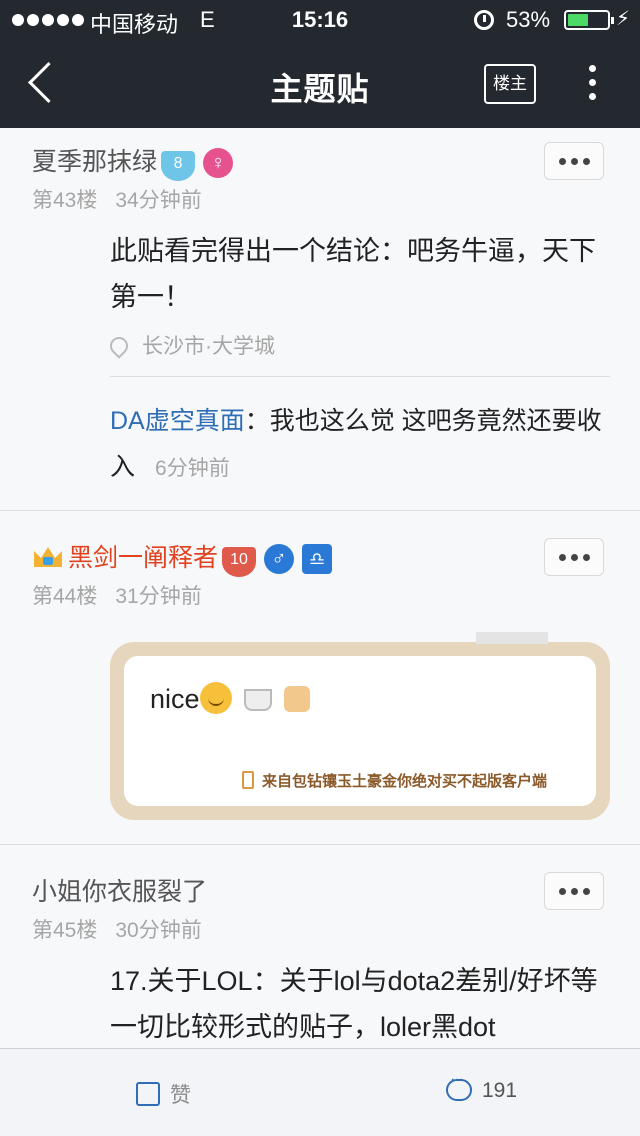 The height and width of the screenshot is (1136, 640). Describe the element at coordinates (158, 930) in the screenshot. I see `post-time: 30分钟前` at that location.